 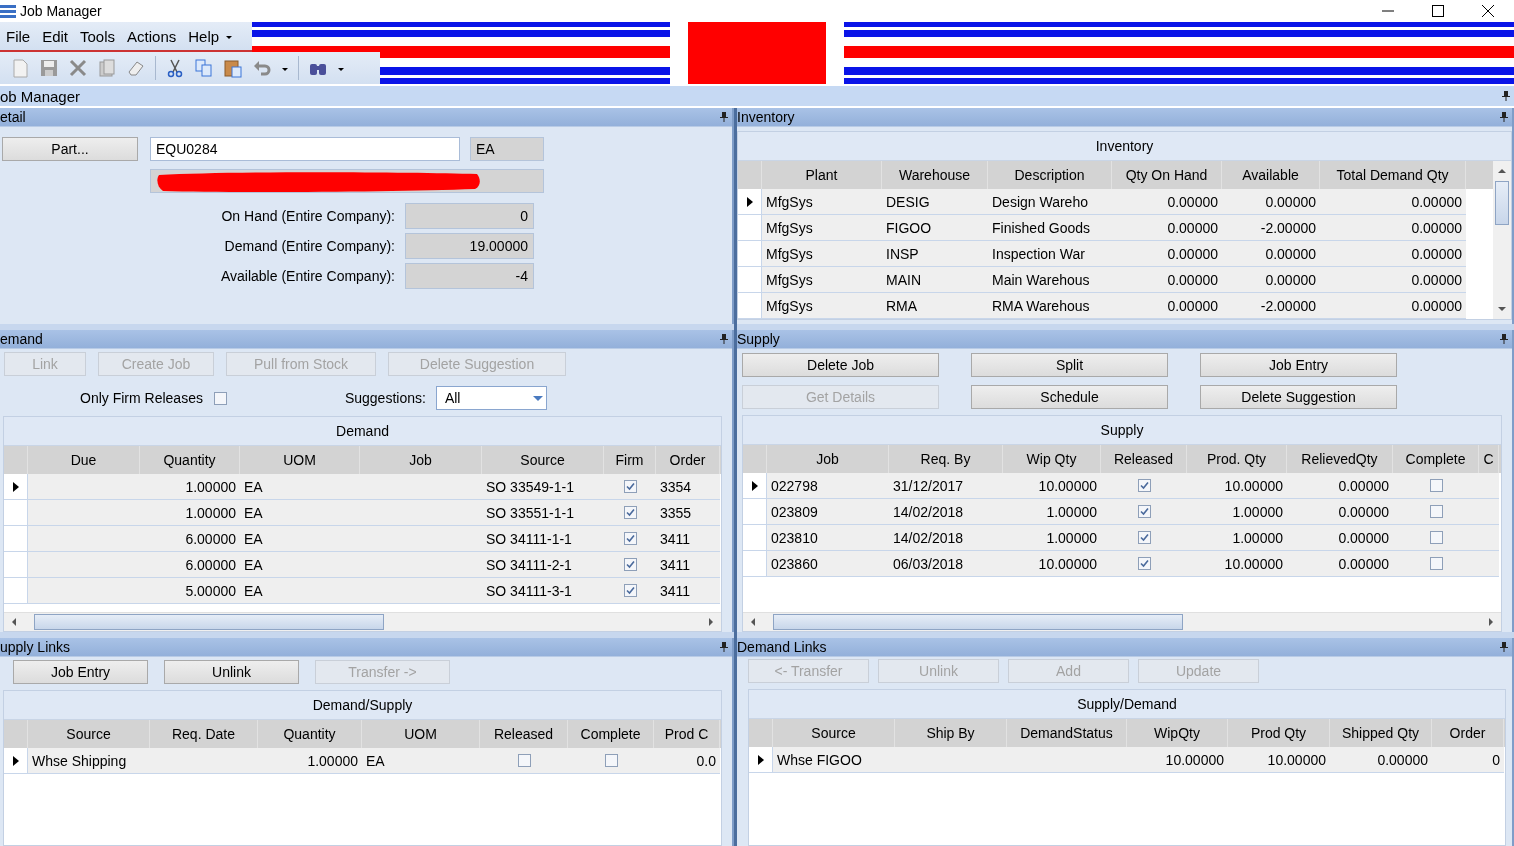 I want to click on delete-icon, so click(x=78, y=68).